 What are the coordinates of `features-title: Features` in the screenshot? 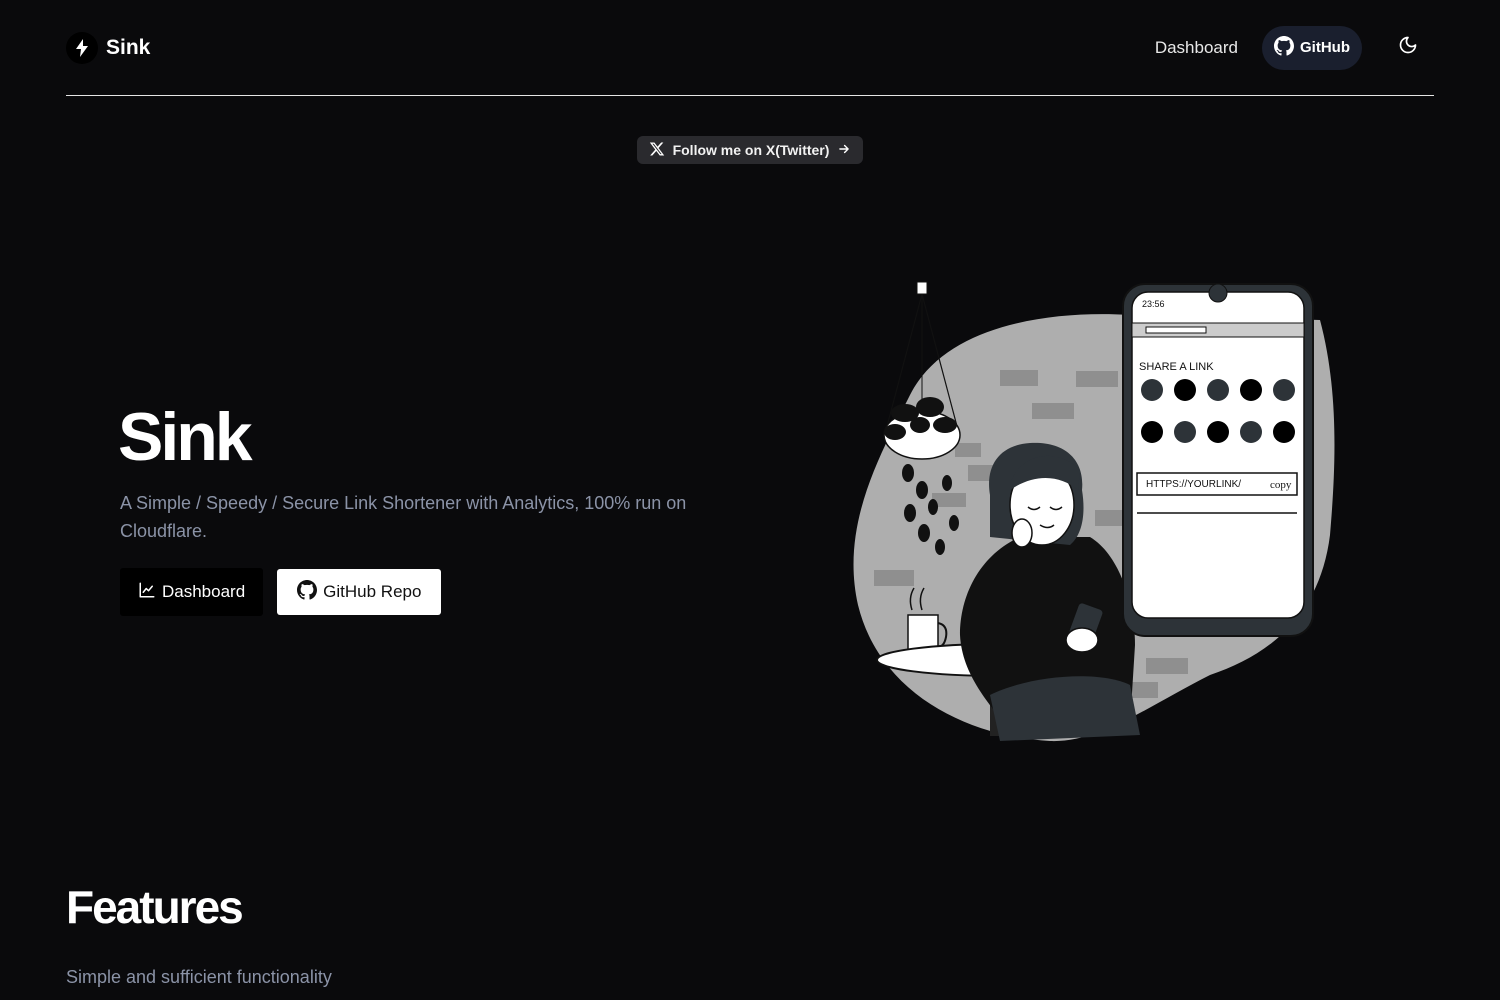 It's located at (155, 907).